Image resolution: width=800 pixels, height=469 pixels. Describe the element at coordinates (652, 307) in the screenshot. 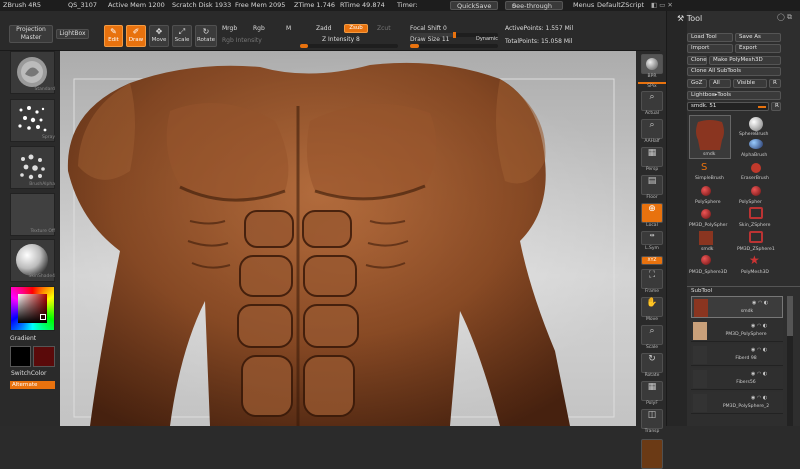

I see `move-view-button: ✋` at that location.